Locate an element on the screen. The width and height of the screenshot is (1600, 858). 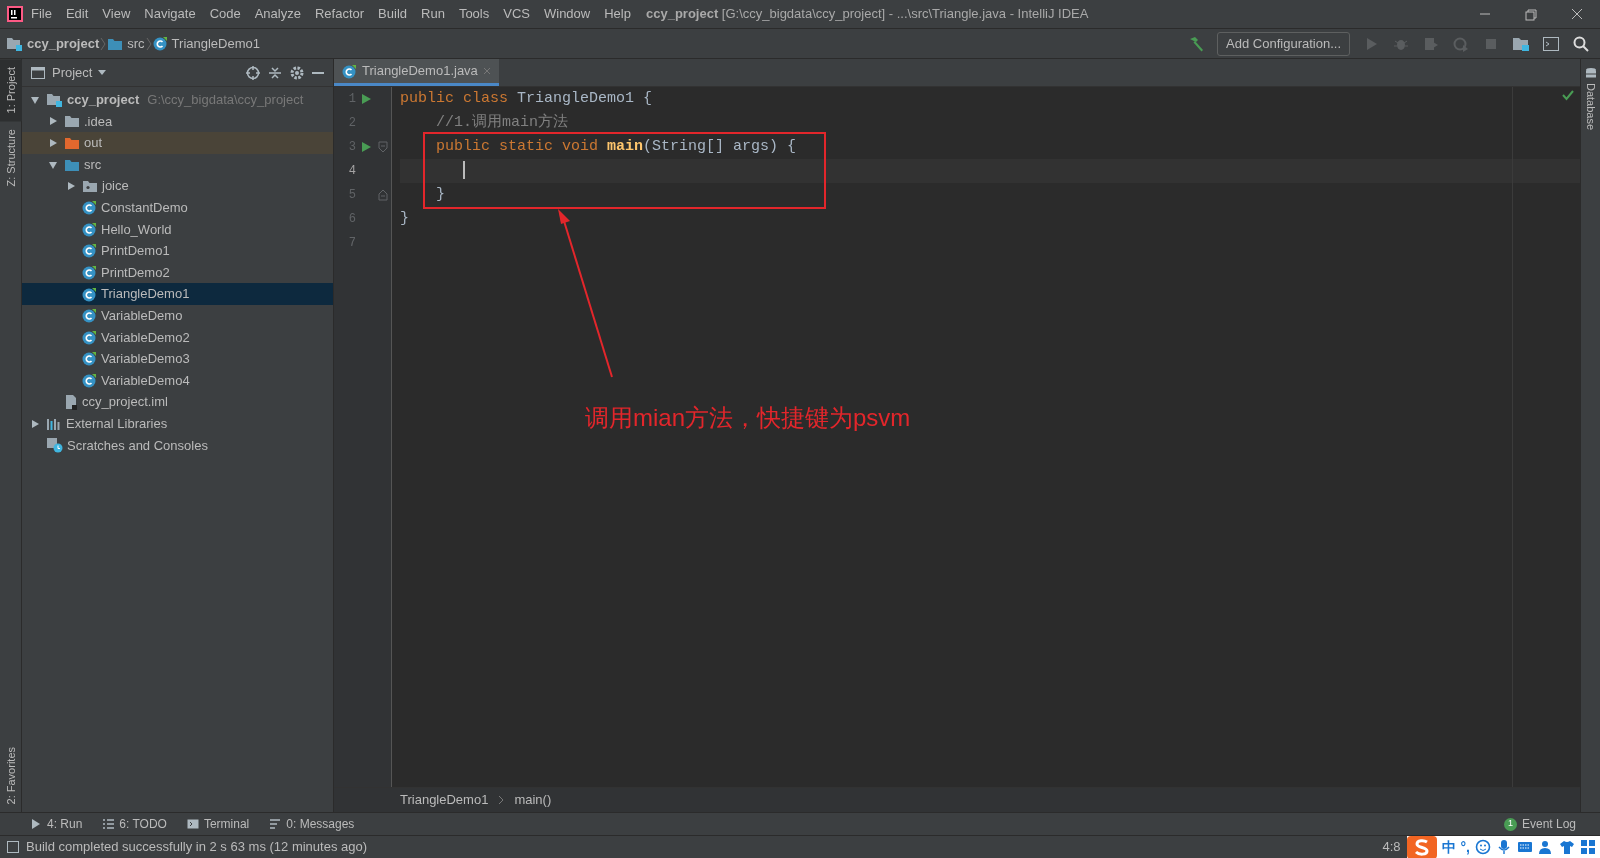
tree-item-label: .idea is located at coordinates (98, 121).